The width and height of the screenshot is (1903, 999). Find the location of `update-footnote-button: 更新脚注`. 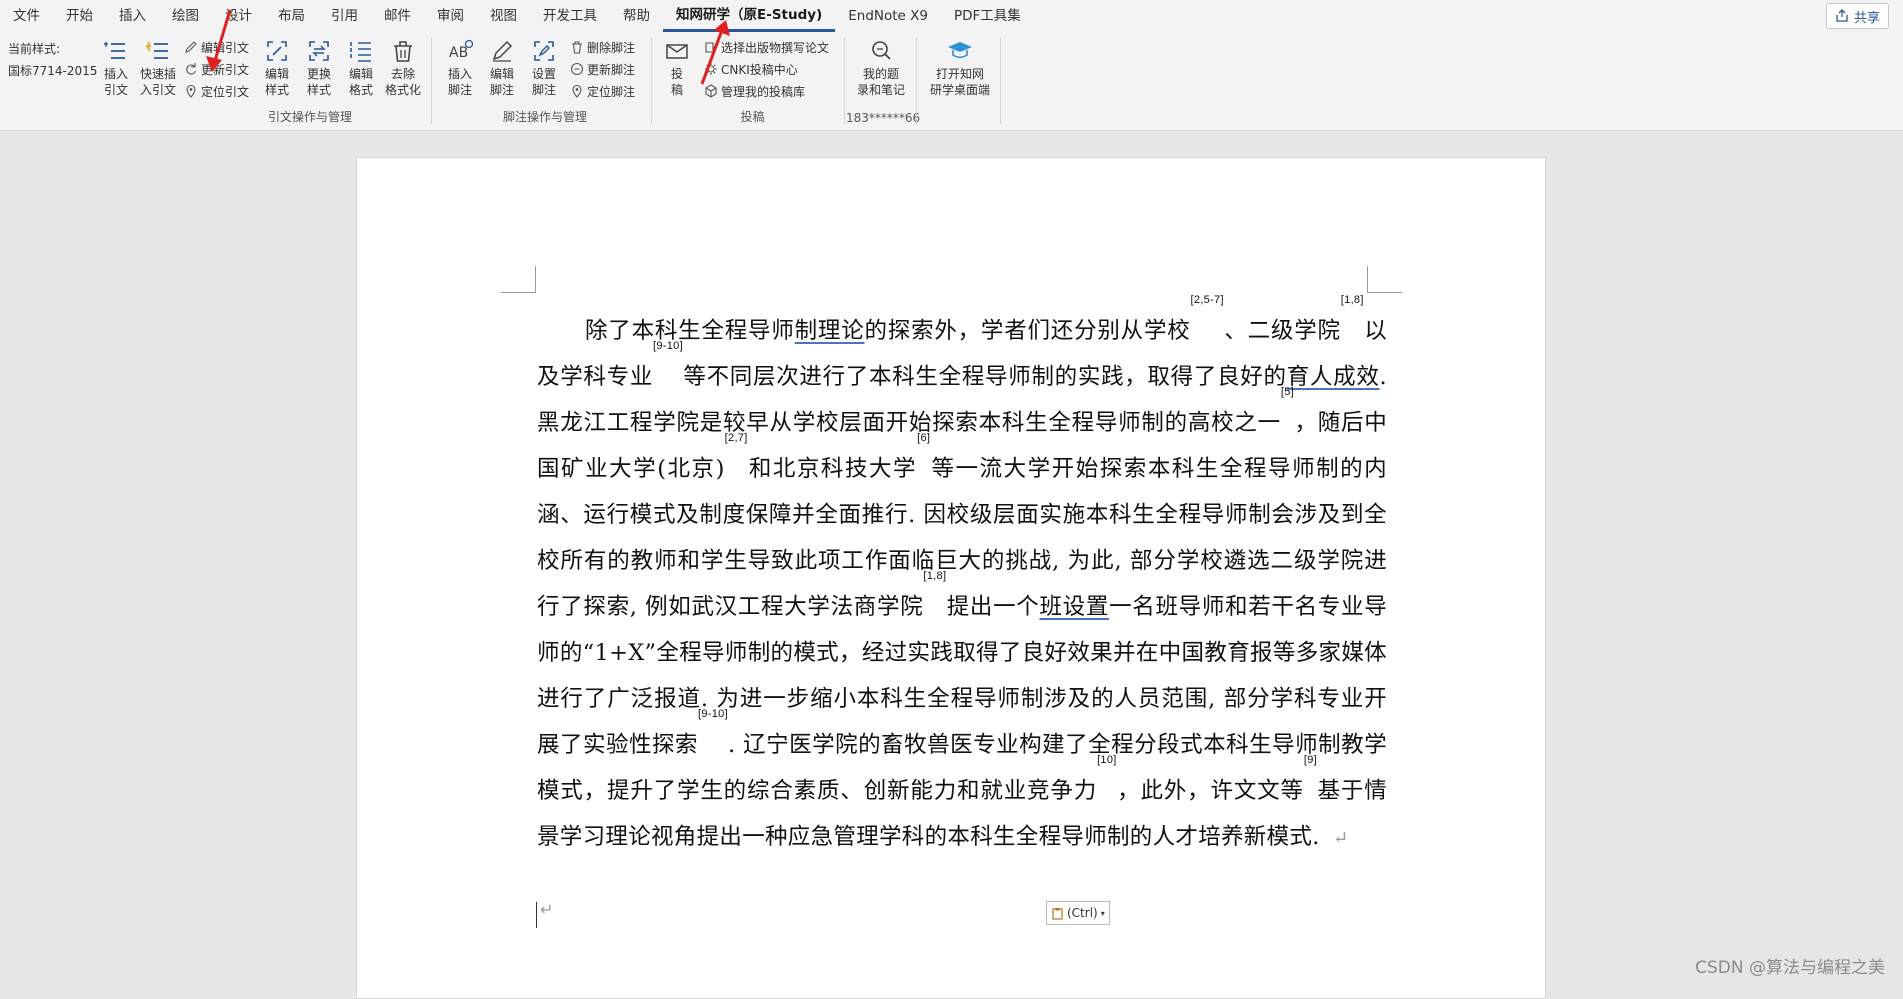

update-footnote-button: 更新脚注 is located at coordinates (602, 69).